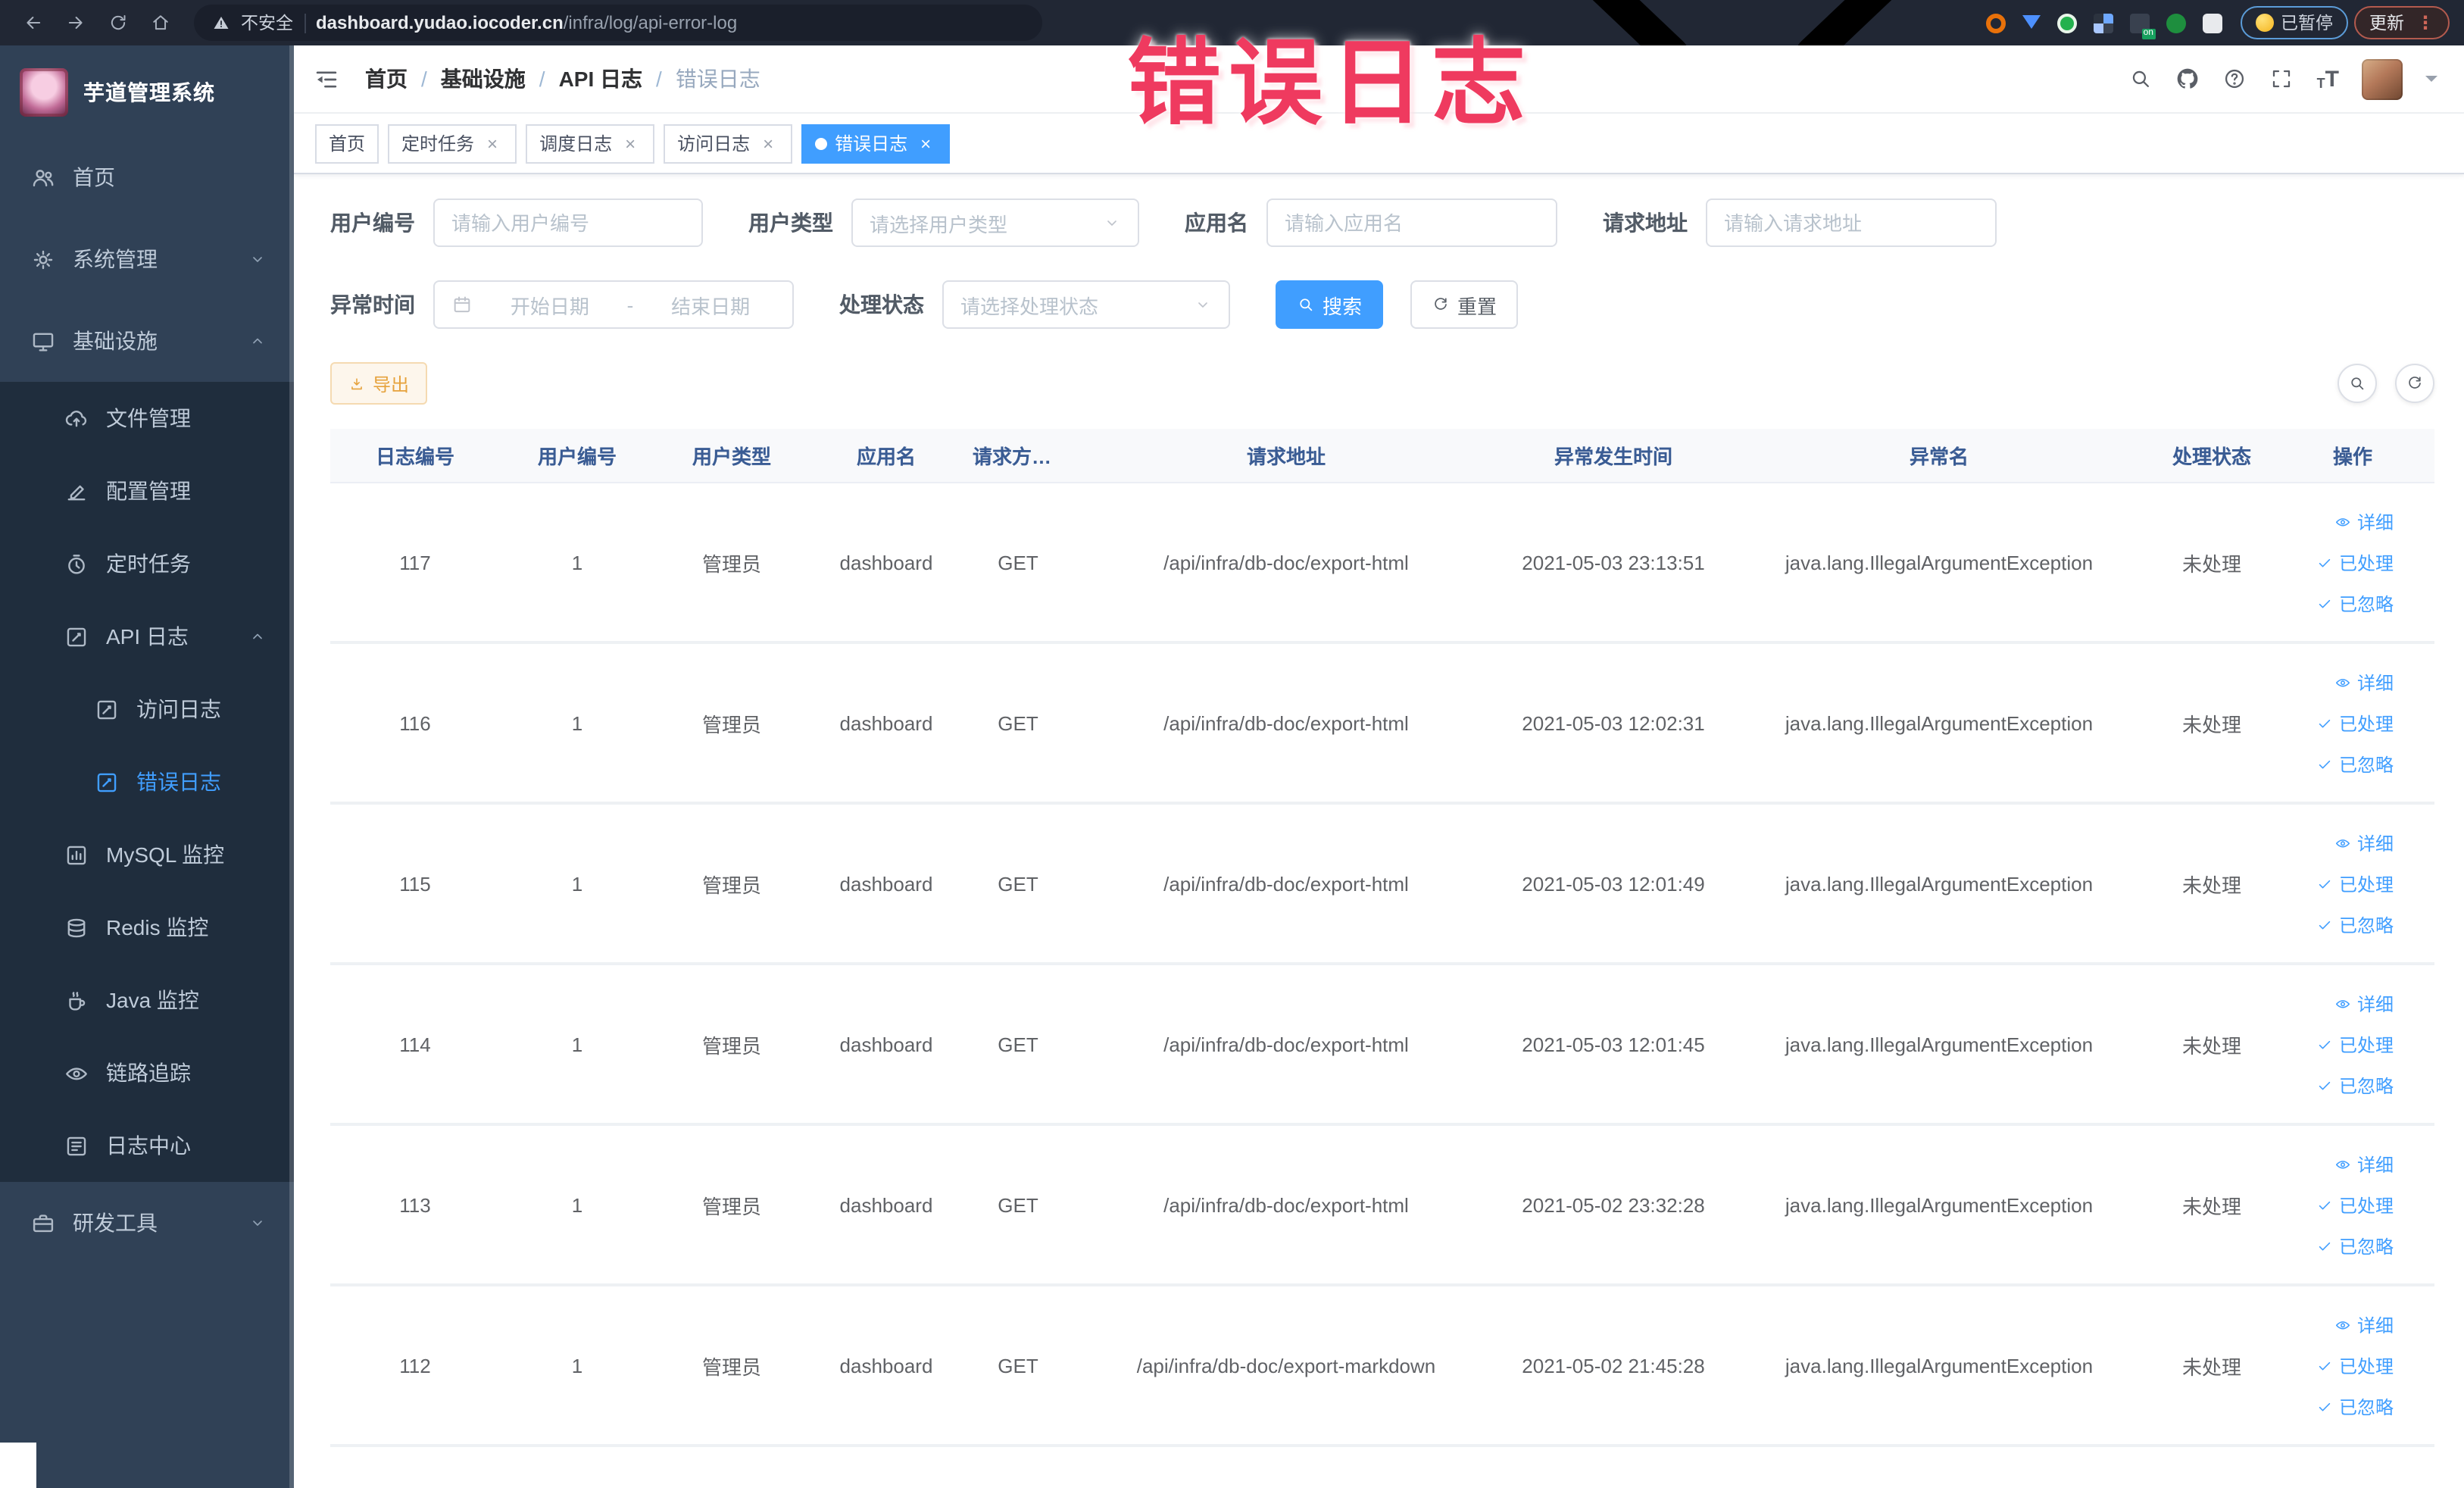 The width and height of the screenshot is (2464, 1488). I want to click on tab-2: 调度日志 ×, so click(590, 143).